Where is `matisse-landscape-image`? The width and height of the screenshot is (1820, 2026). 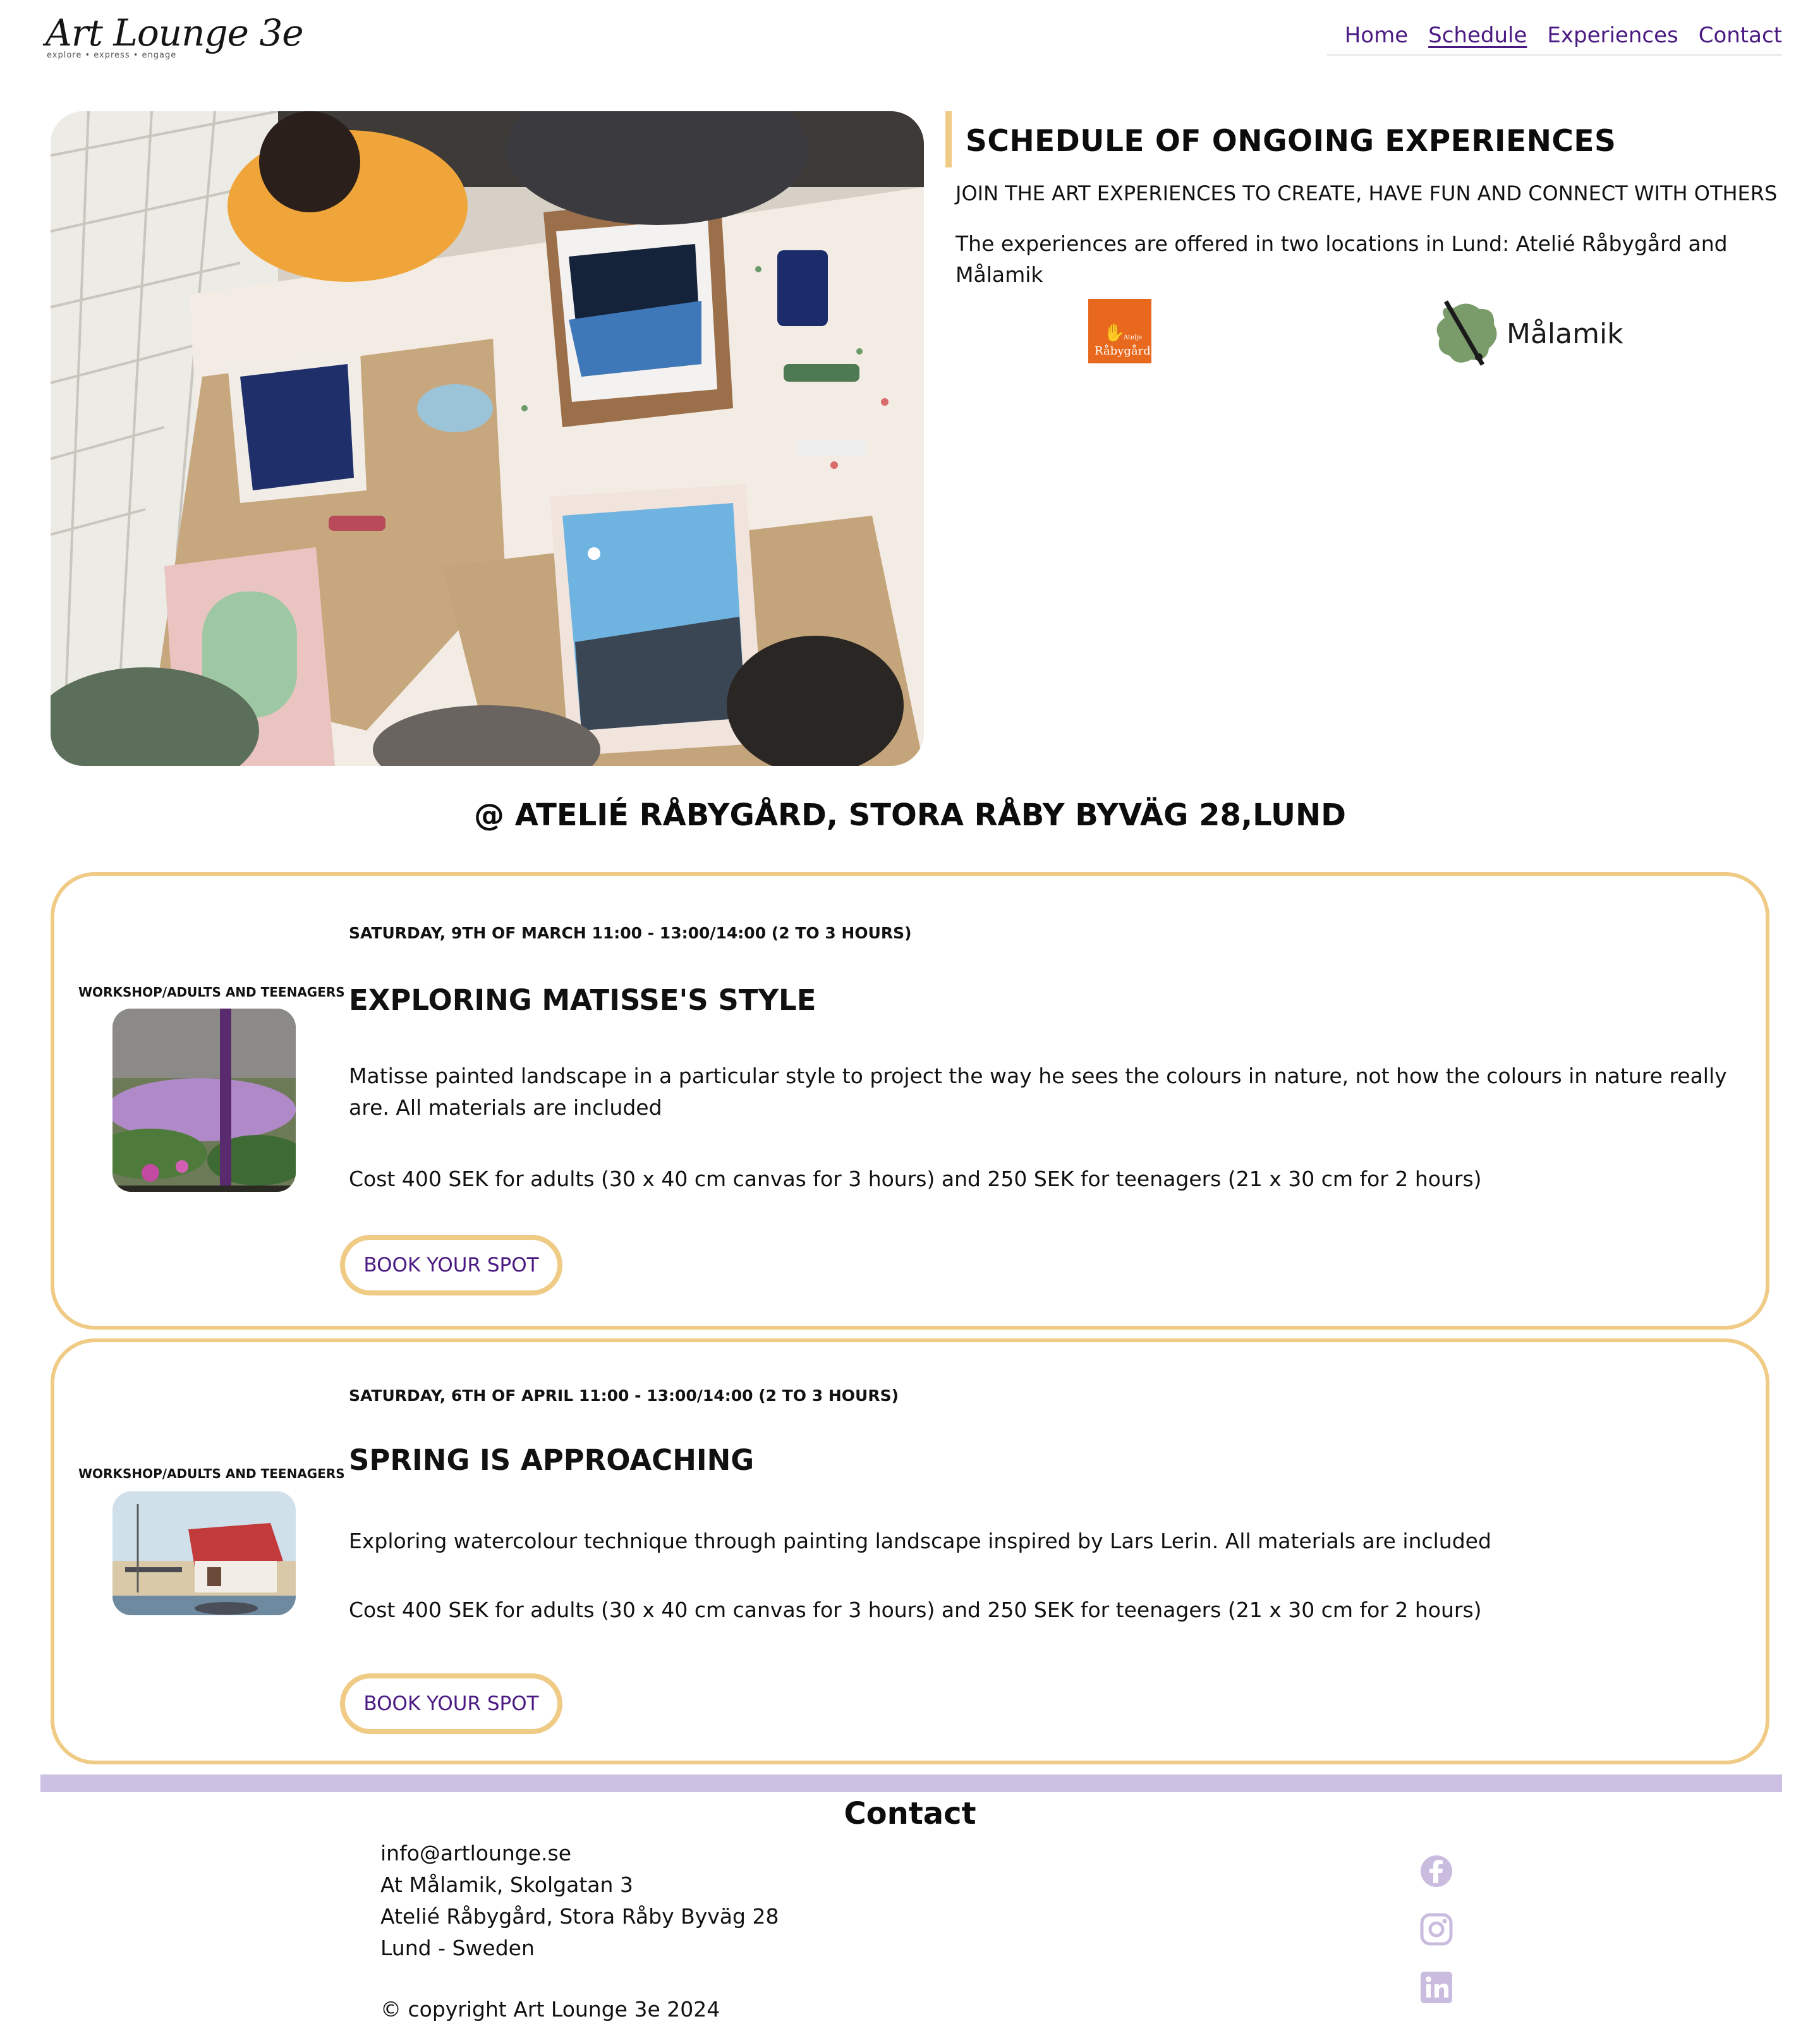 matisse-landscape-image is located at coordinates (204, 1100).